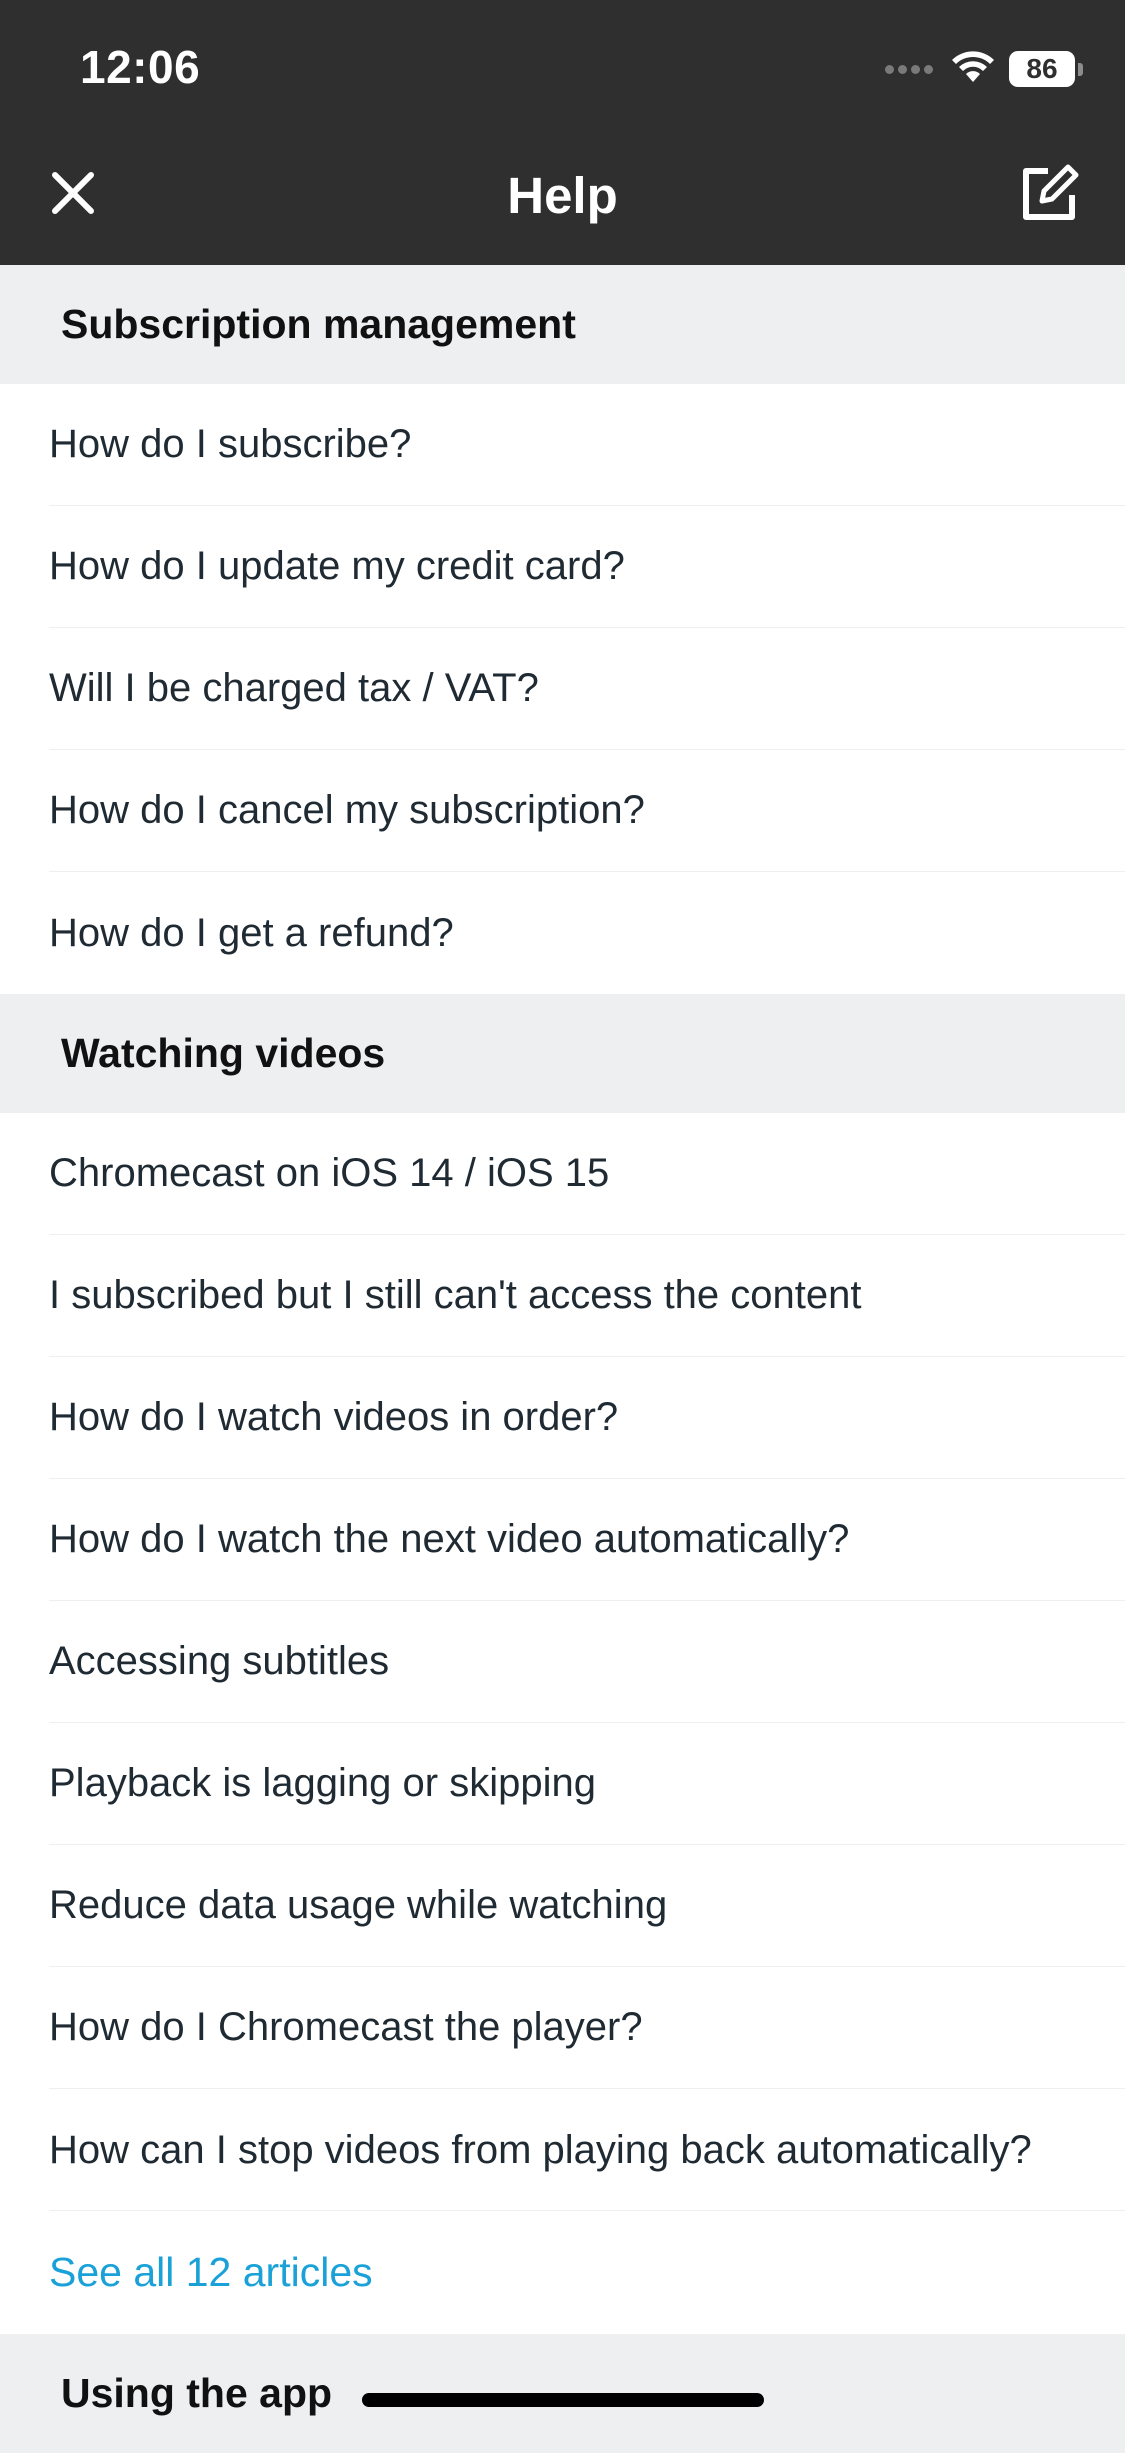  I want to click on battery-tip, so click(1080, 69).